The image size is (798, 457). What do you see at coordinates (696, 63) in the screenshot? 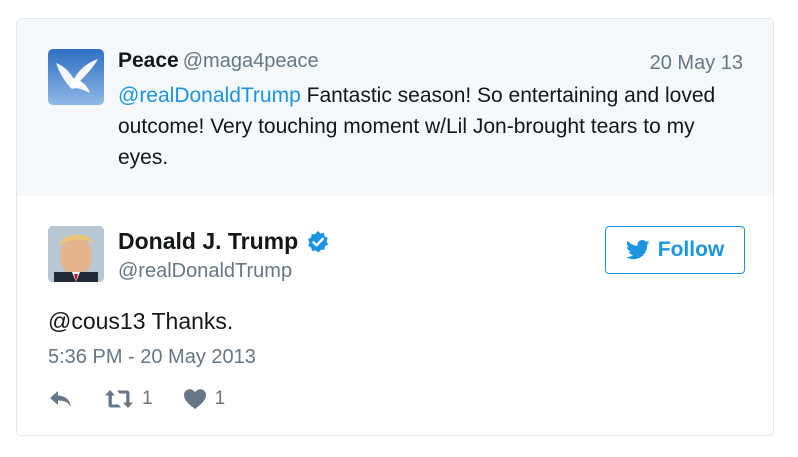
I see `reply-date: 20 May 13` at bounding box center [696, 63].